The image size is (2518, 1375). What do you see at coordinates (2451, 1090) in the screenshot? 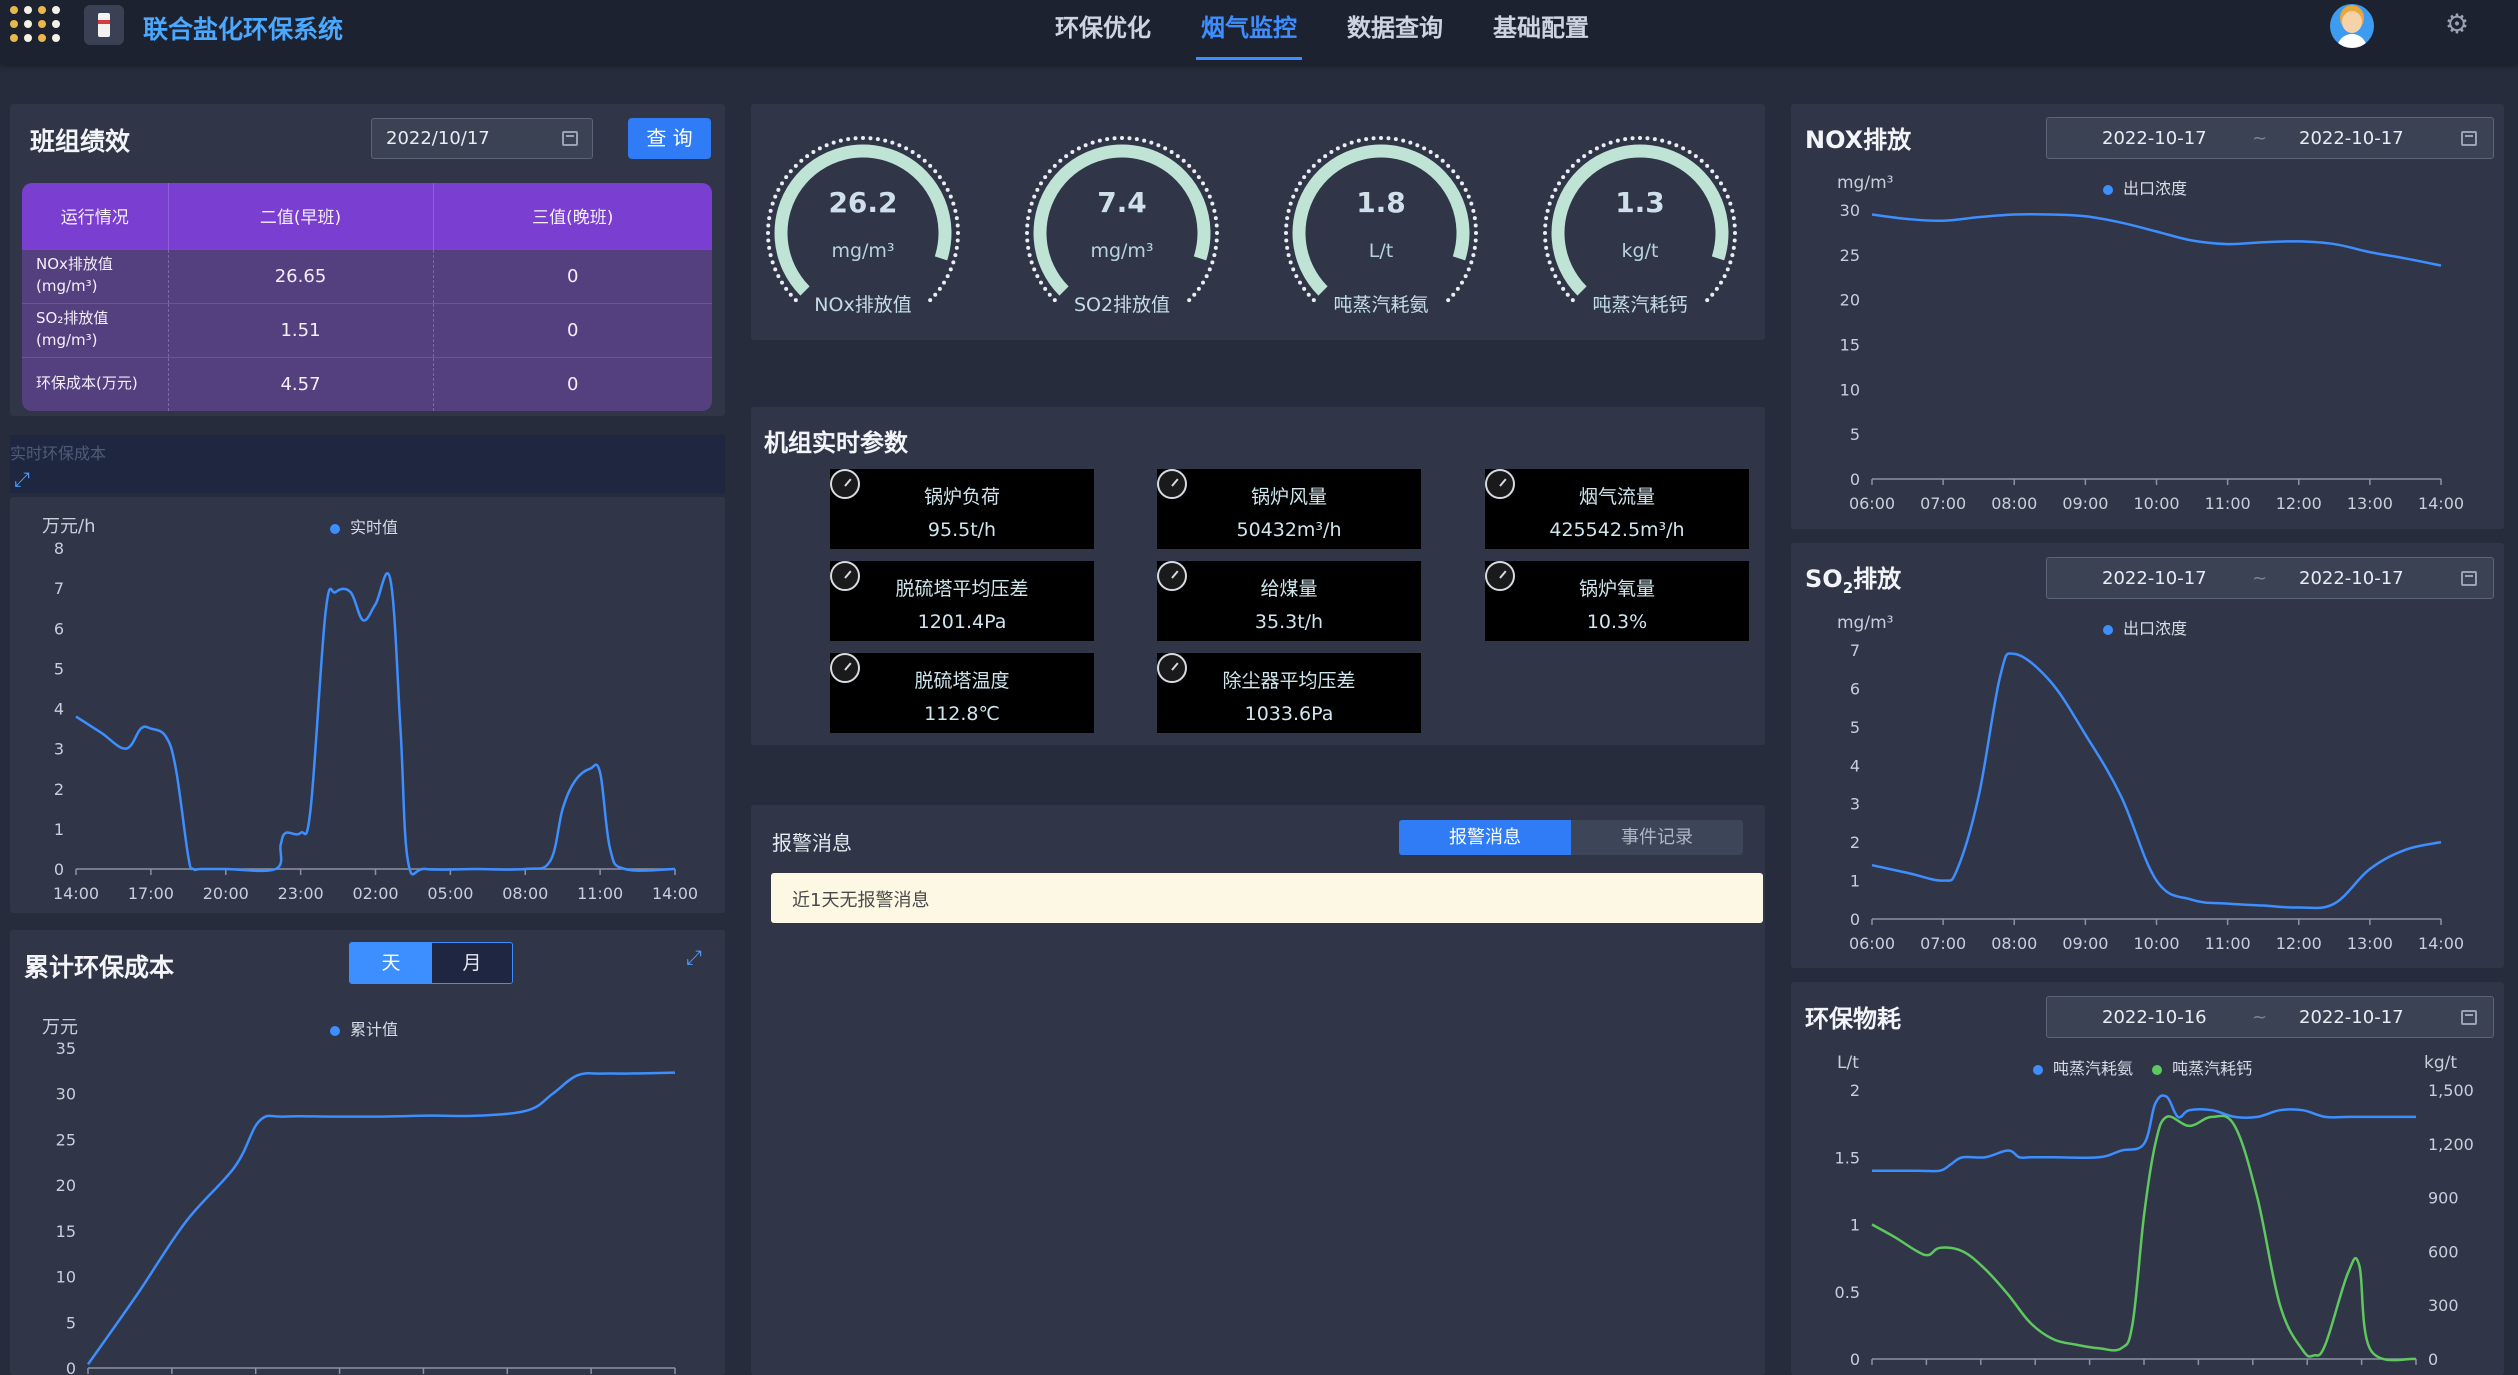
I see `y2-tick-label: 1,500` at bounding box center [2451, 1090].